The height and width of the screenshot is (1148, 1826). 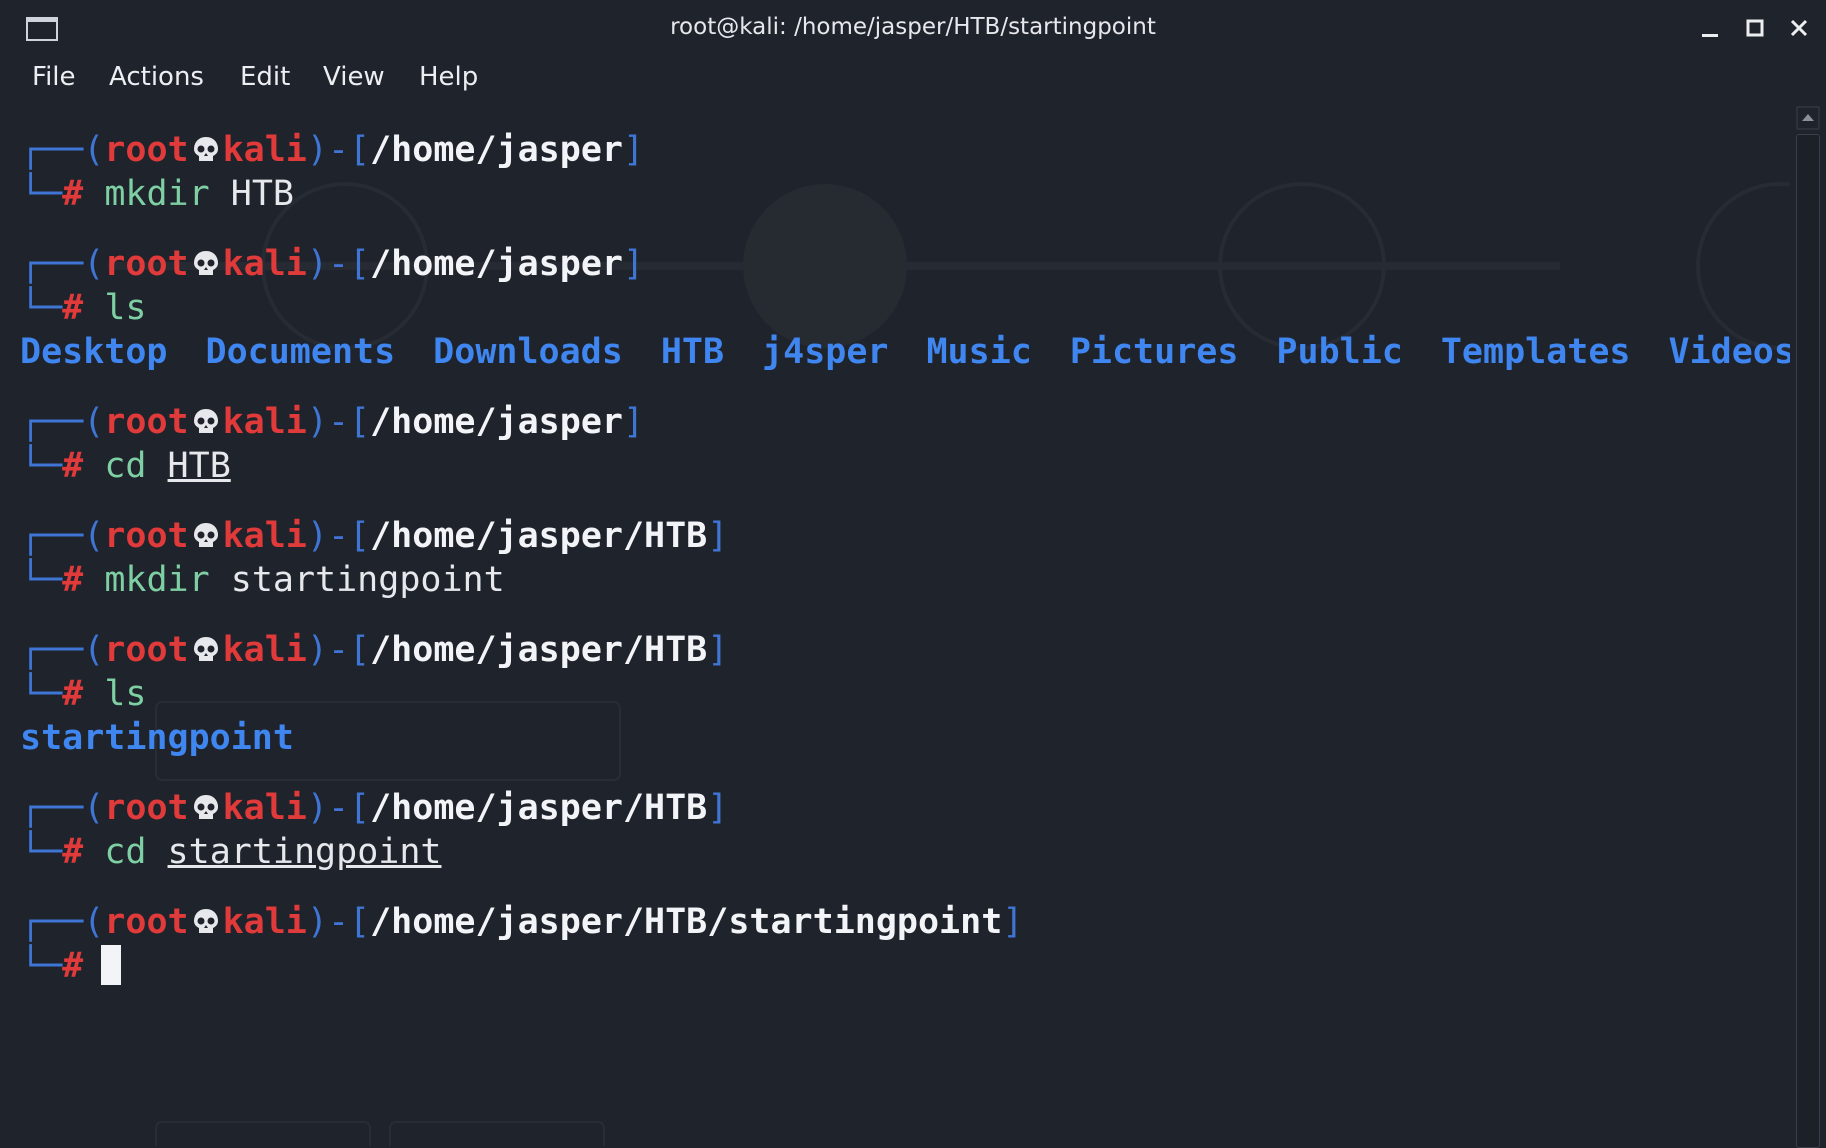 I want to click on command-line: └─# mkdir HTB, so click(x=157, y=194).